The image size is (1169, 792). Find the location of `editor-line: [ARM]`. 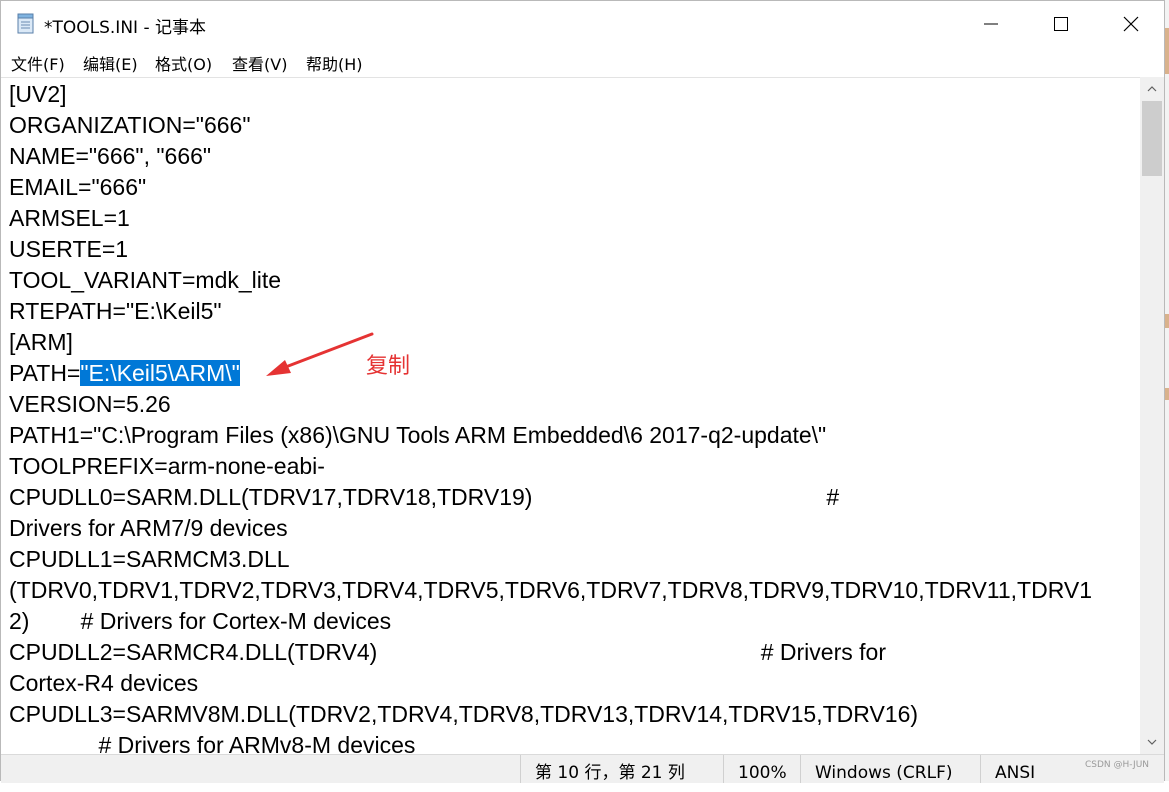

editor-line: [ARM] is located at coordinates (41, 342).